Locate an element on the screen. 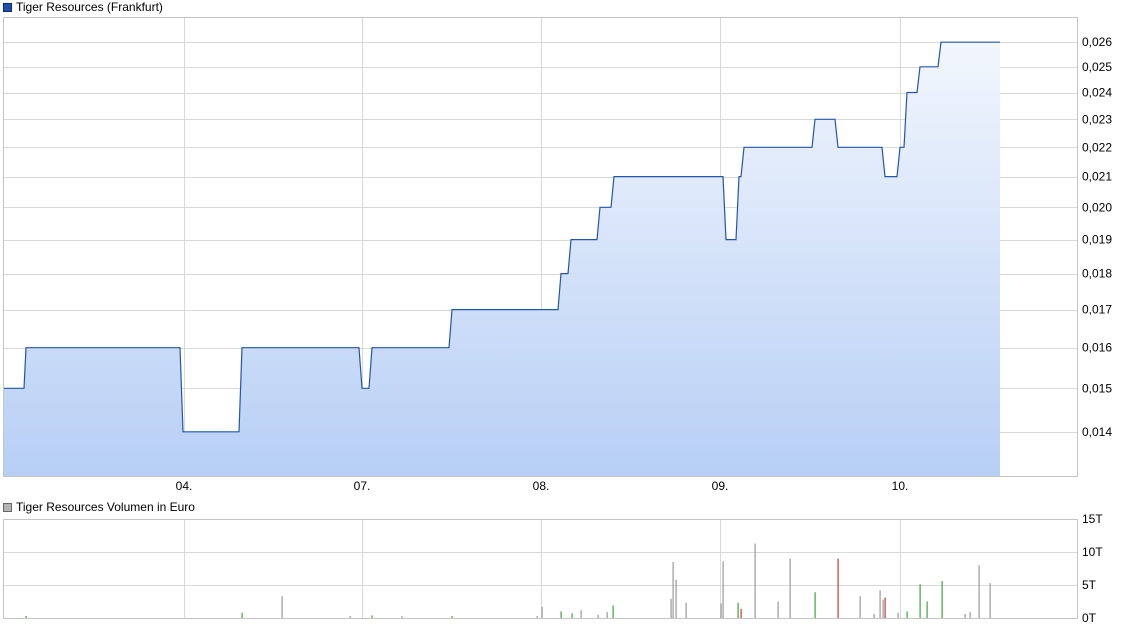 The height and width of the screenshot is (630, 1125). price-x-tick-label: 04. is located at coordinates (184, 486).